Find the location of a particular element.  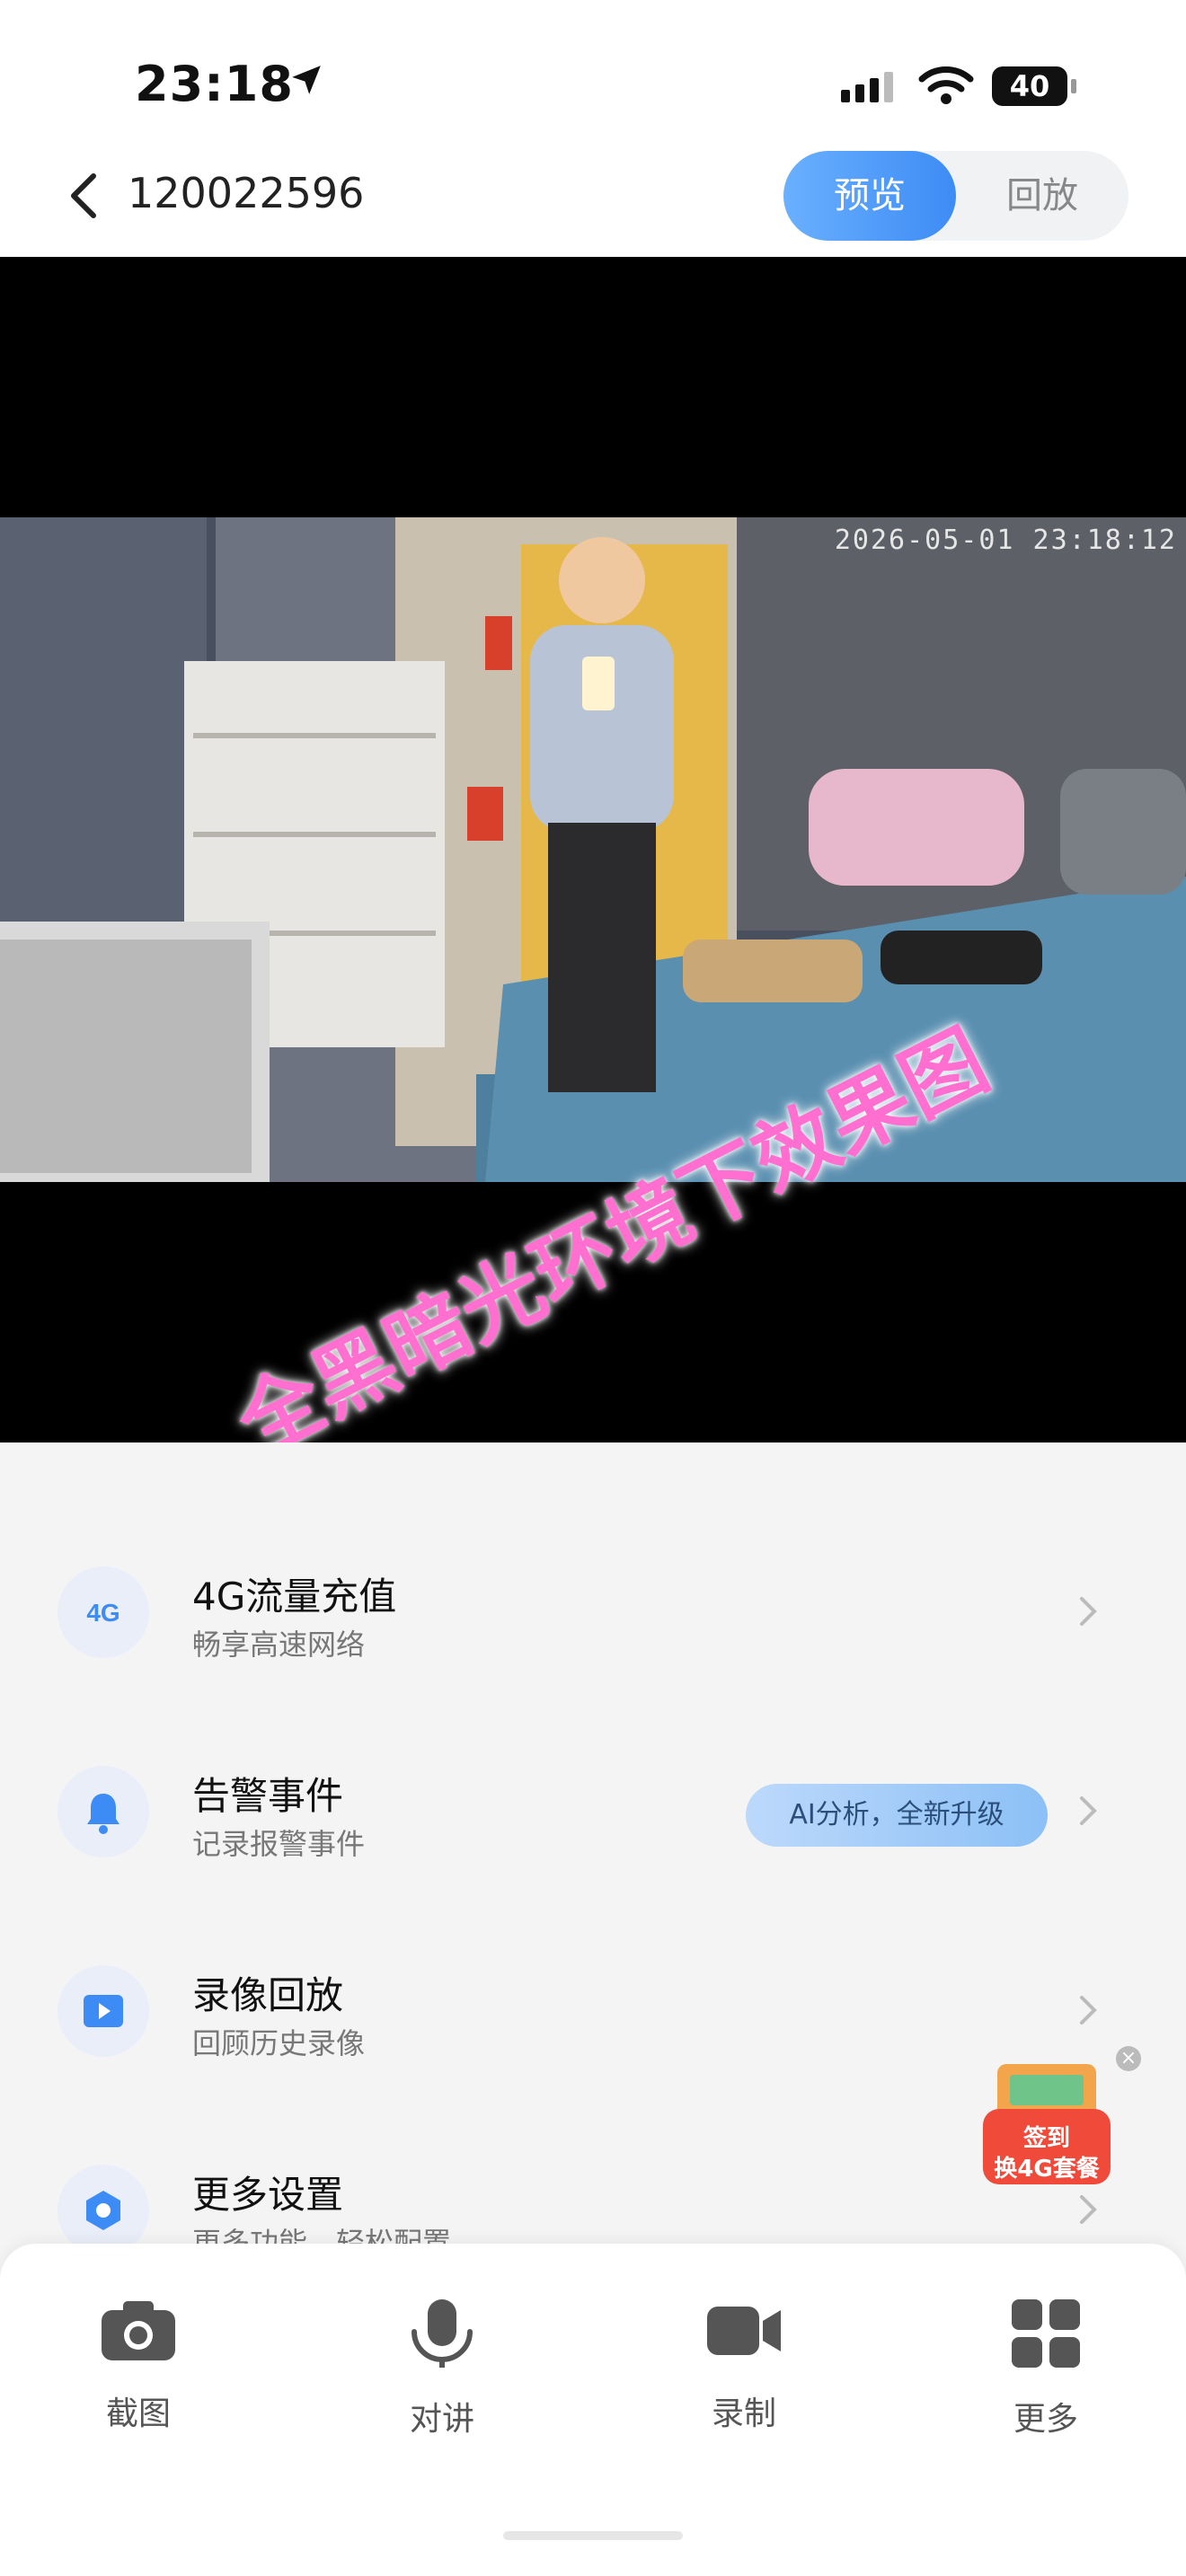

preview-playback-toggle: 预览 回放 is located at coordinates (955, 196).